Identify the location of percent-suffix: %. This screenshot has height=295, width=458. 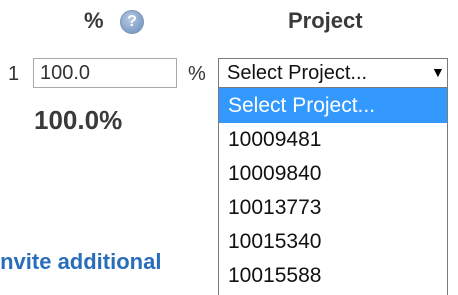
(197, 74).